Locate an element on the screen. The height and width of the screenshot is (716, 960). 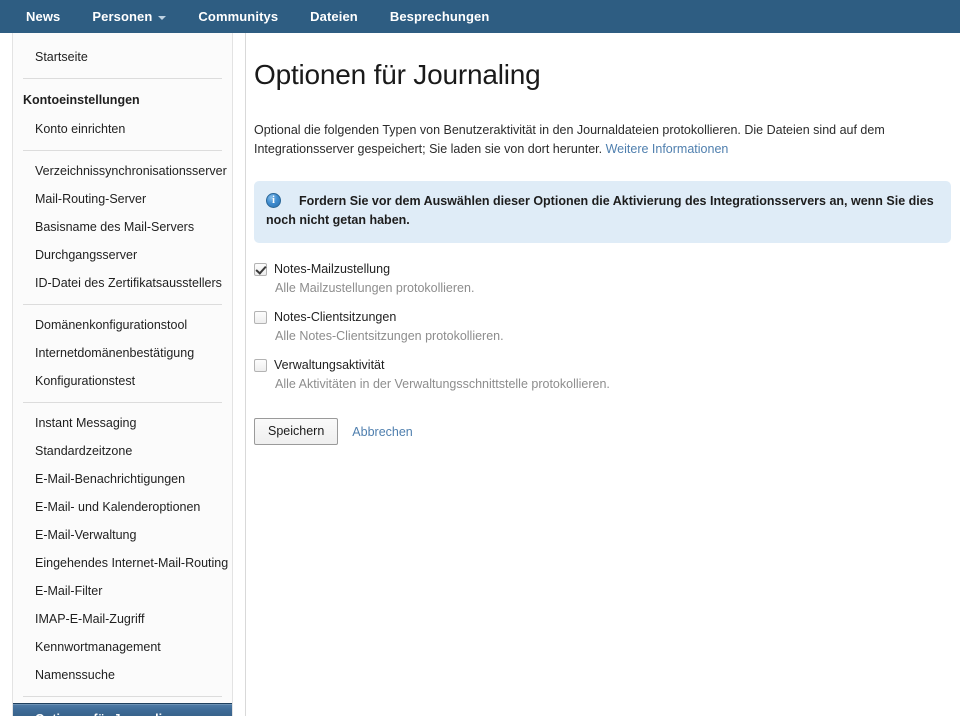
cancel-link: Abbrechen is located at coordinates (382, 432).